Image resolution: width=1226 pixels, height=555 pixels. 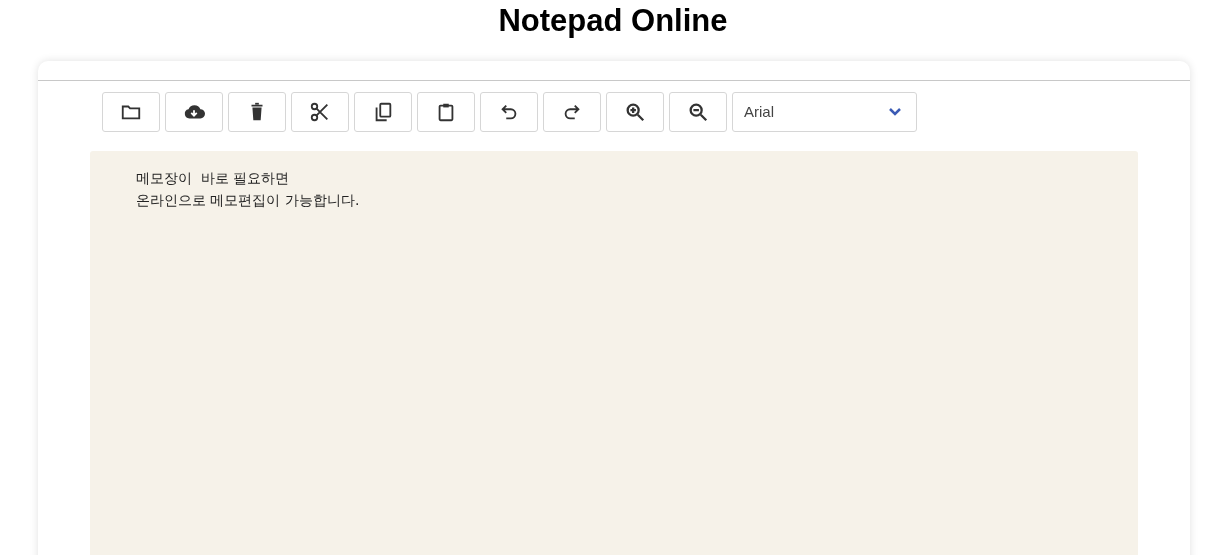 I want to click on zoom-out-icon, so click(x=698, y=112).